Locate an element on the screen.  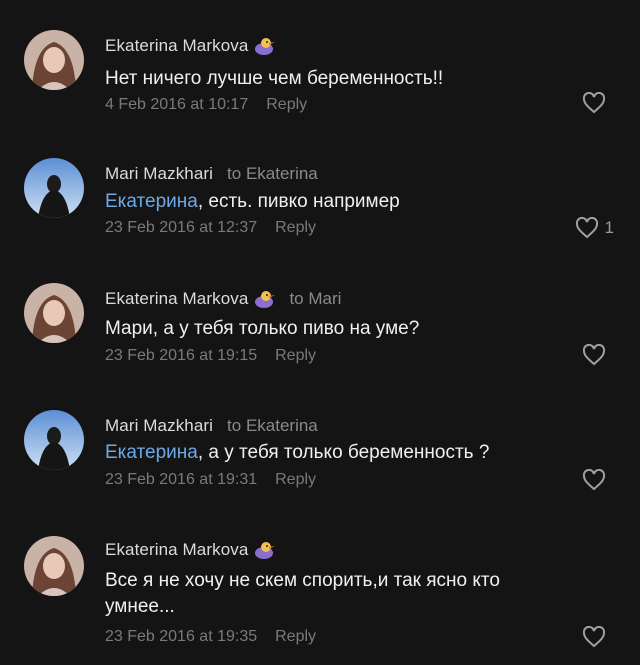
like-button: 1 is located at coordinates (594, 228).